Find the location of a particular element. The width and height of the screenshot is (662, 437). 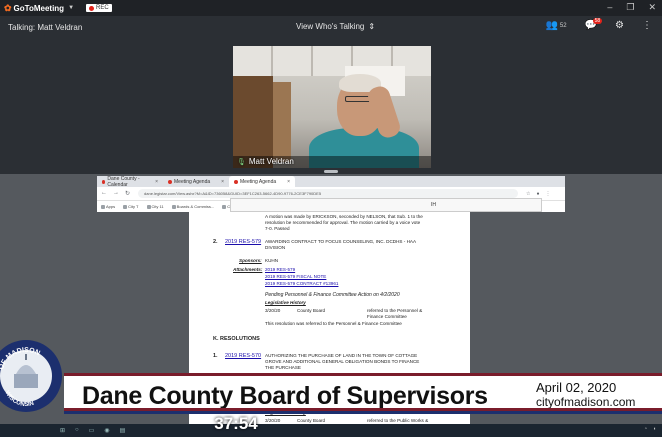

banner-website: cityofmadison.com is located at coordinates (586, 402).